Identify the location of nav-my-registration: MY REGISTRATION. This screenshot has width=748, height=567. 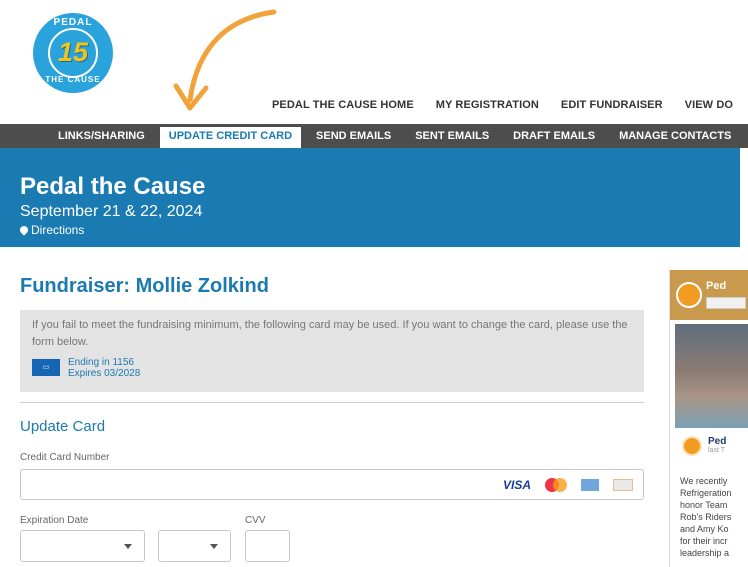
(487, 105).